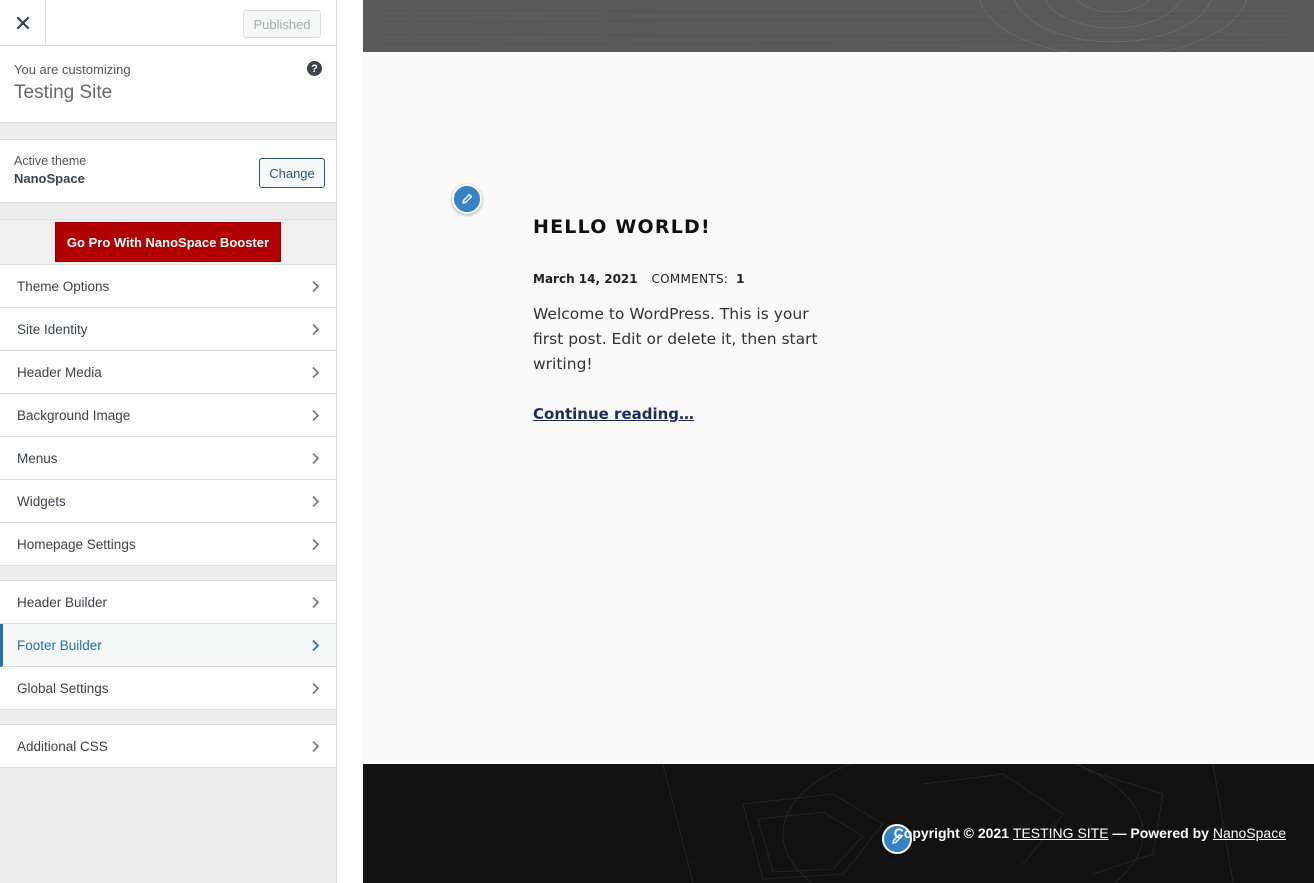 The width and height of the screenshot is (1314, 883). What do you see at coordinates (63, 286) in the screenshot?
I see `section-label: Theme Options` at bounding box center [63, 286].